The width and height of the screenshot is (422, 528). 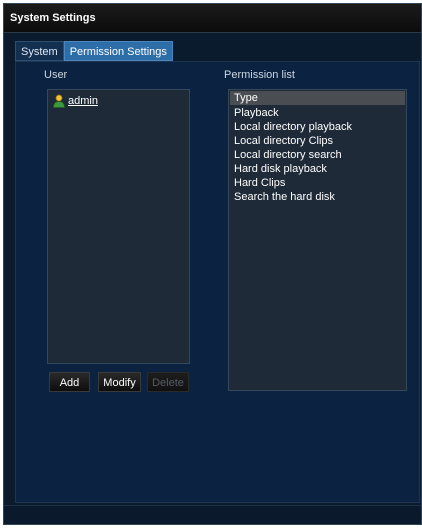 What do you see at coordinates (69, 382) in the screenshot?
I see `add-button: Add` at bounding box center [69, 382].